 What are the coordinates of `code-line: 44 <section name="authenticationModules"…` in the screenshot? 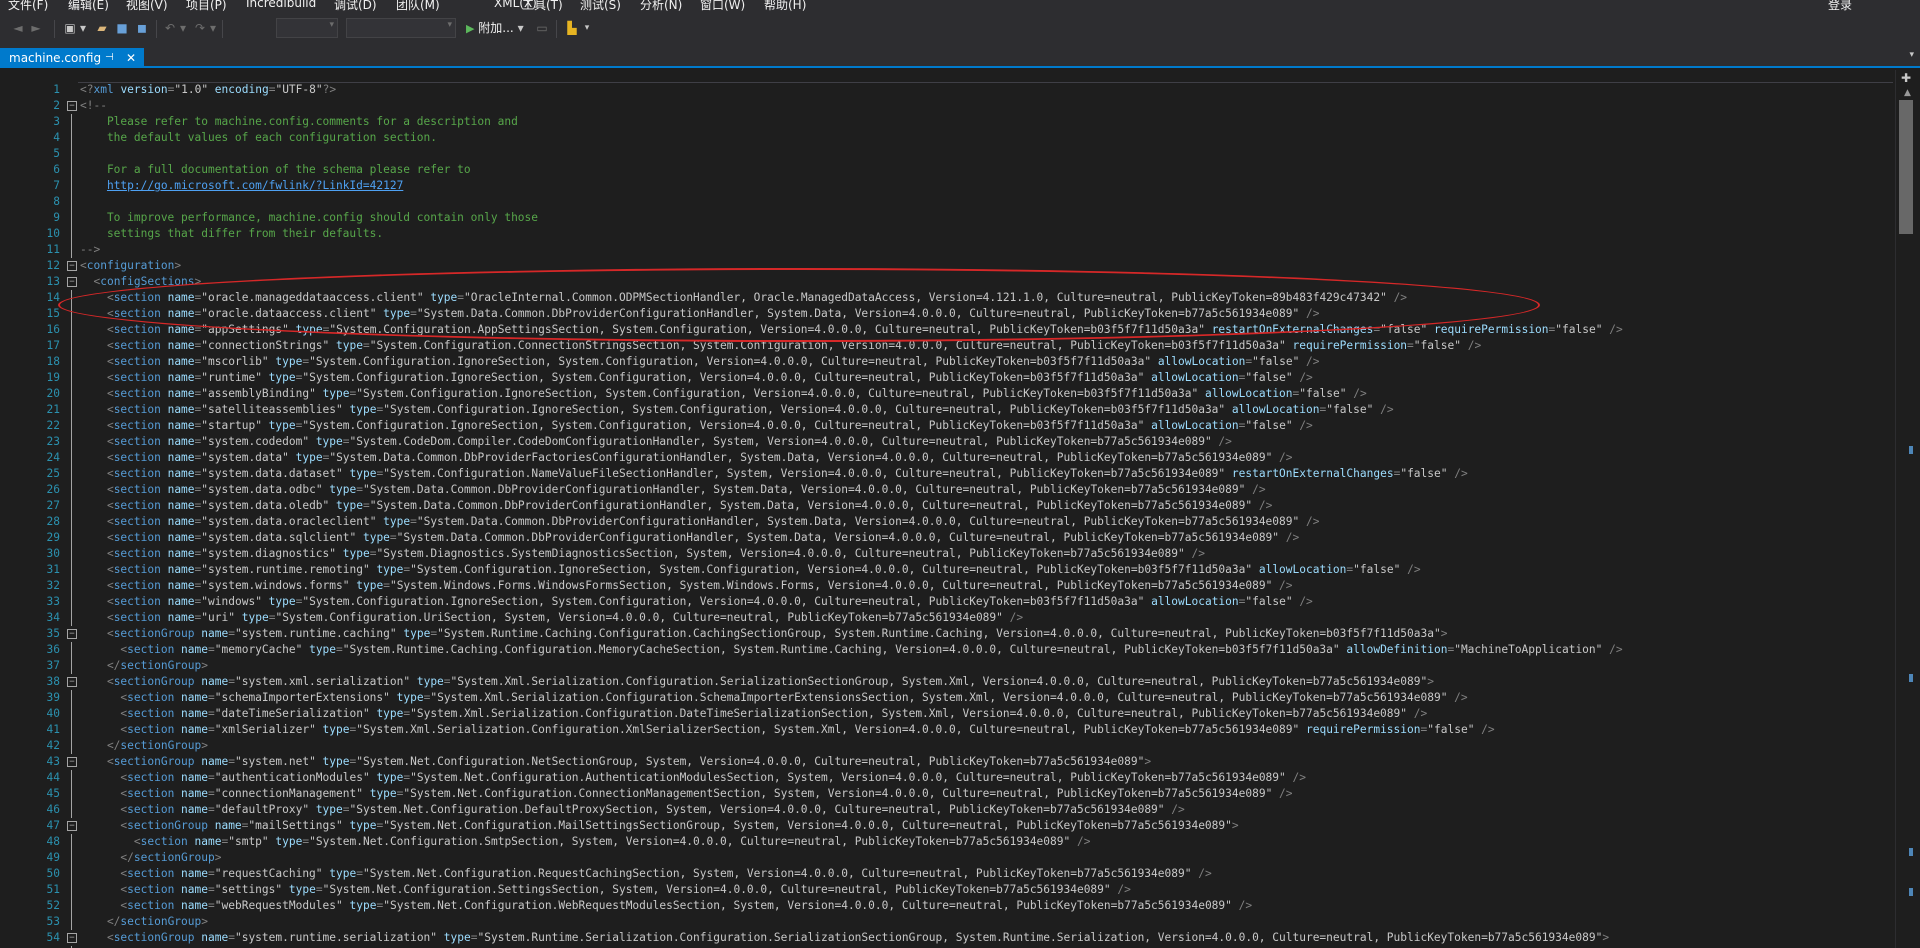 It's located at (947, 778).